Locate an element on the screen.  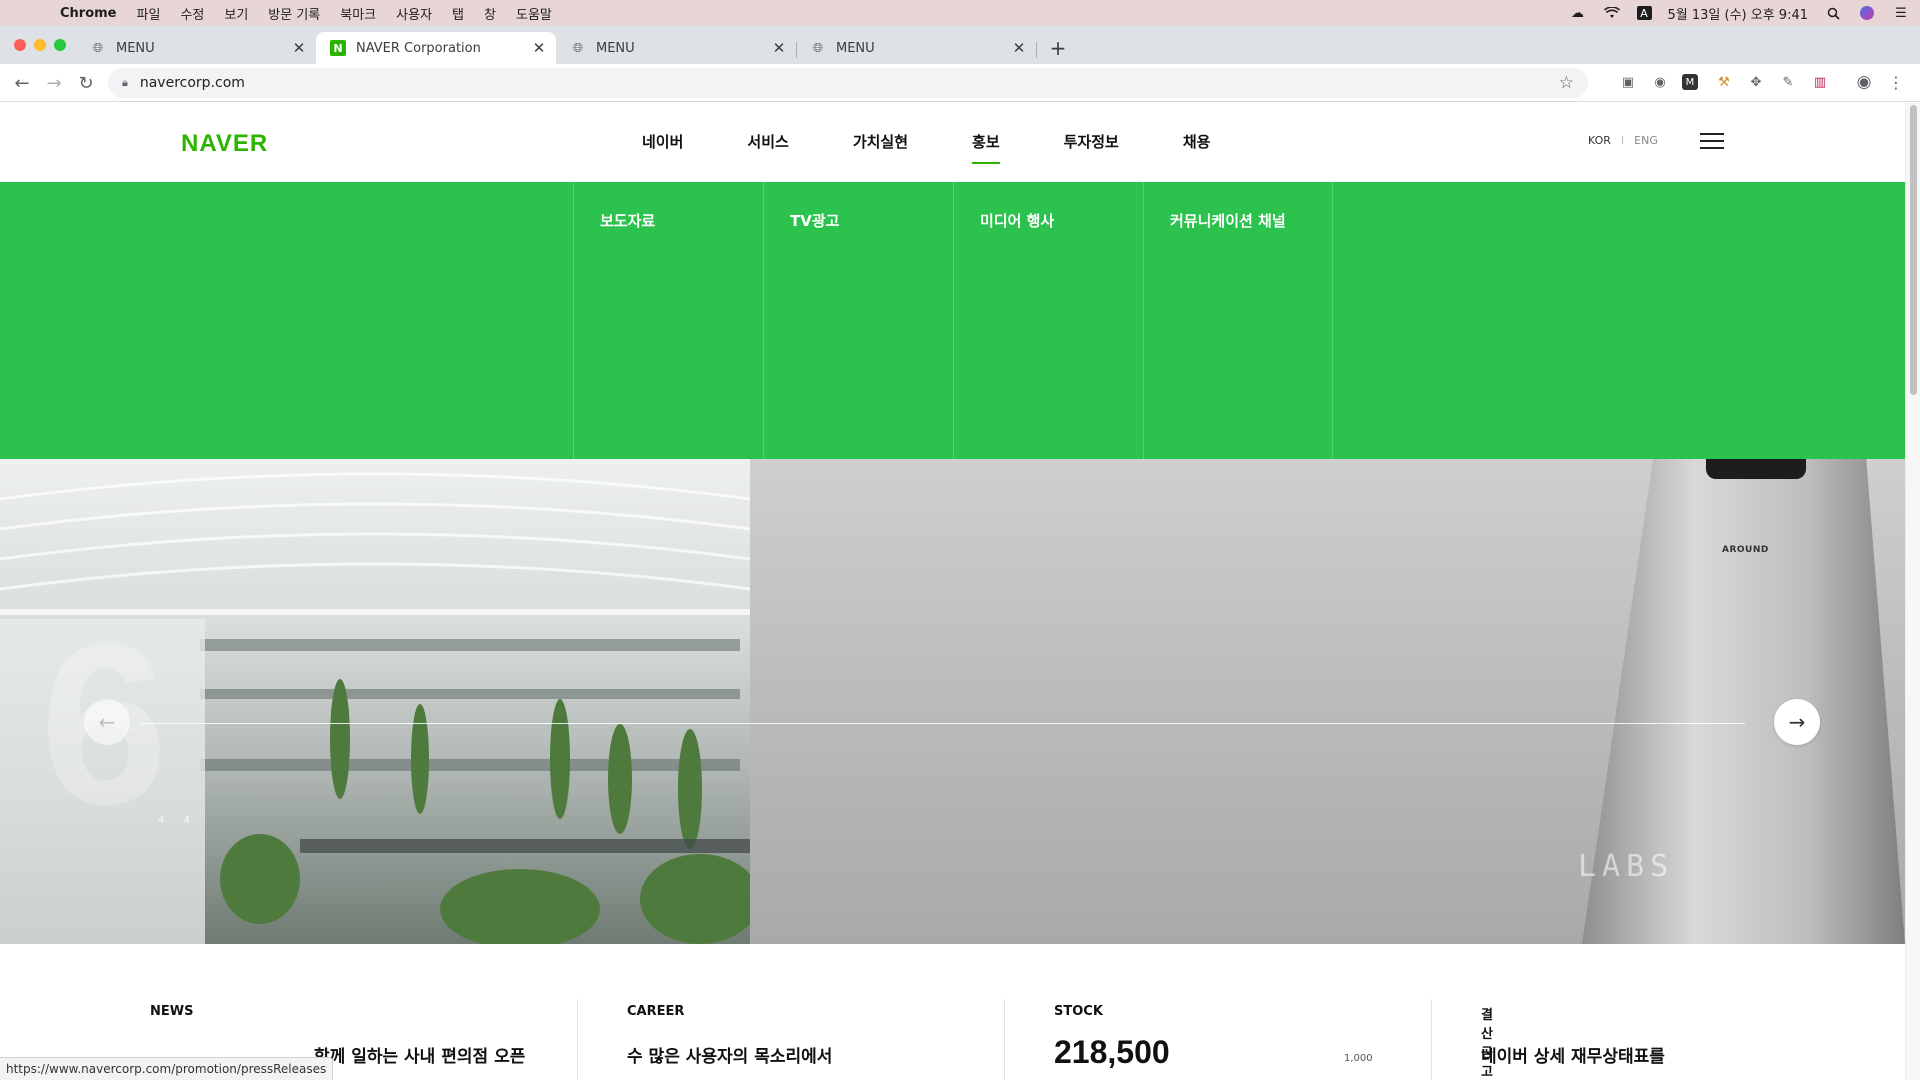
bookmark-star-icon: ☆ is located at coordinates (1566, 83).